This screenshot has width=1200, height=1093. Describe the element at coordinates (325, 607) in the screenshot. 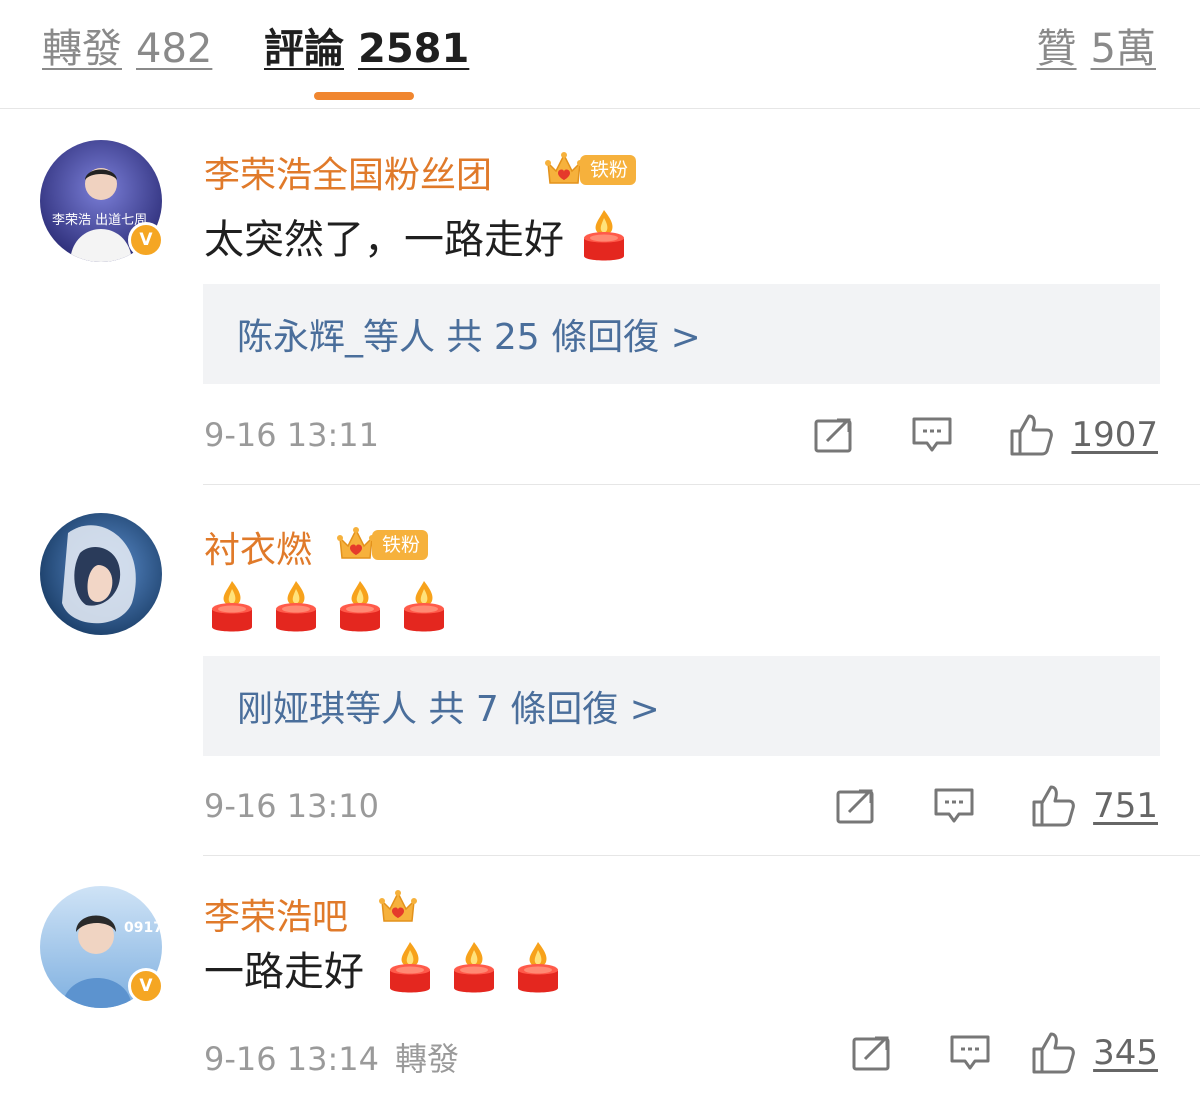

I see `comment-text` at that location.